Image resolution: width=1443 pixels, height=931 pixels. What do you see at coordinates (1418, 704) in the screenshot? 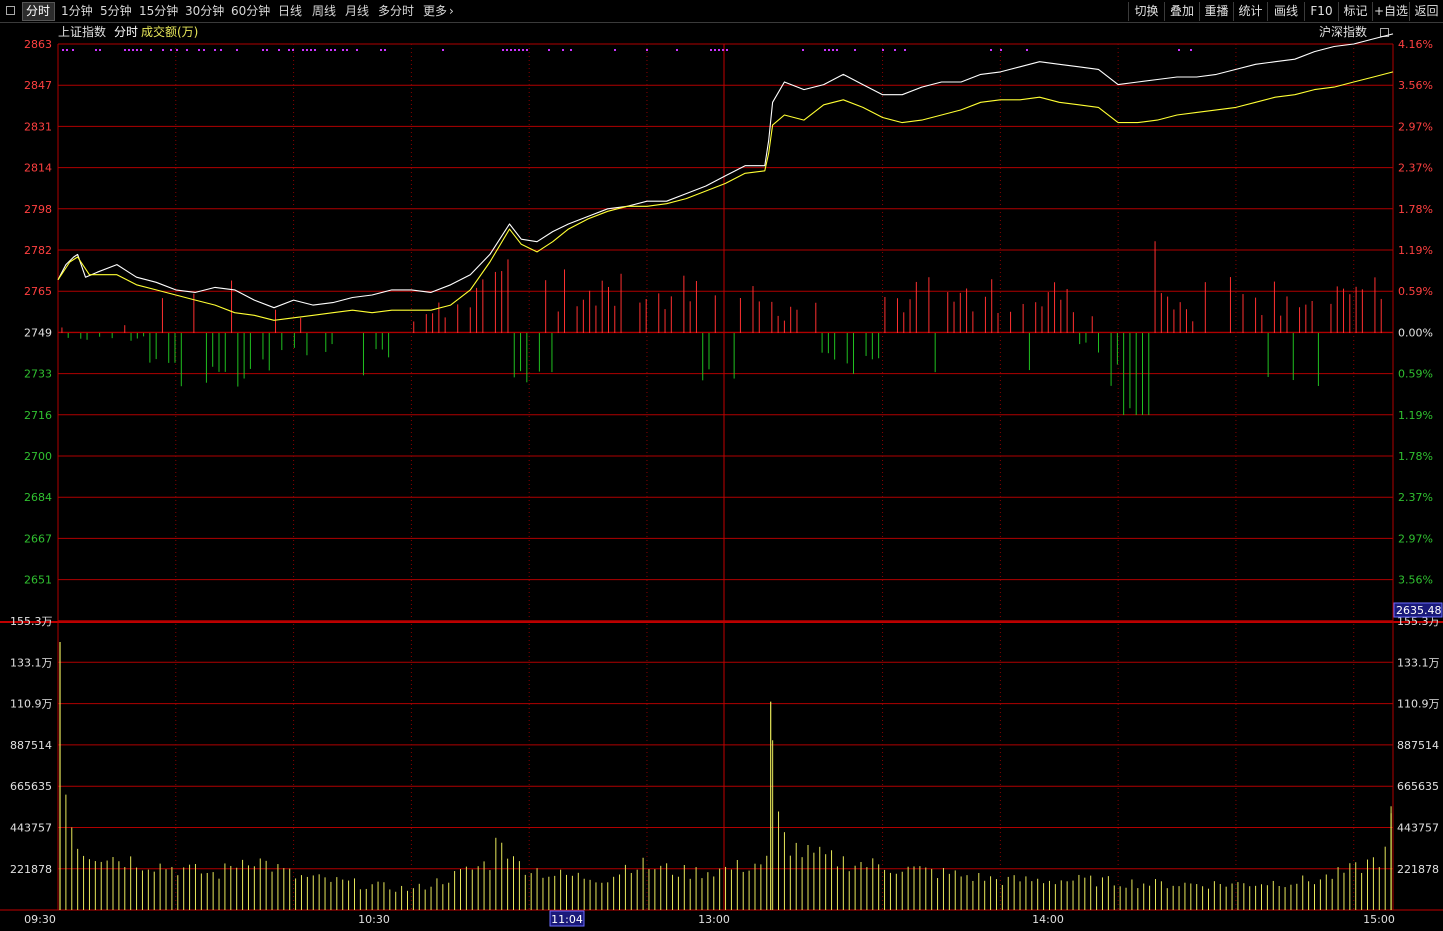
I see `volume-axis-label-right: 110.9万` at bounding box center [1418, 704].